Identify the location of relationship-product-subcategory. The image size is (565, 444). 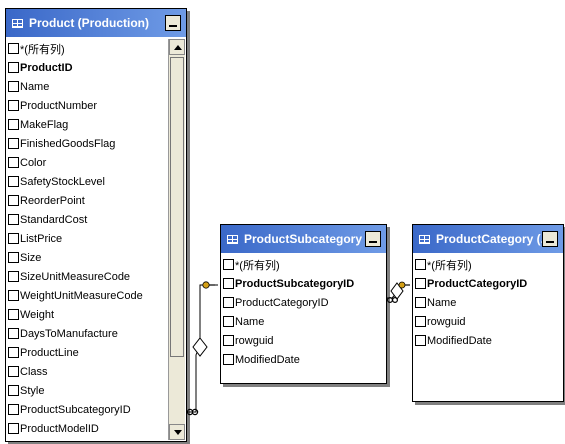
(202, 348).